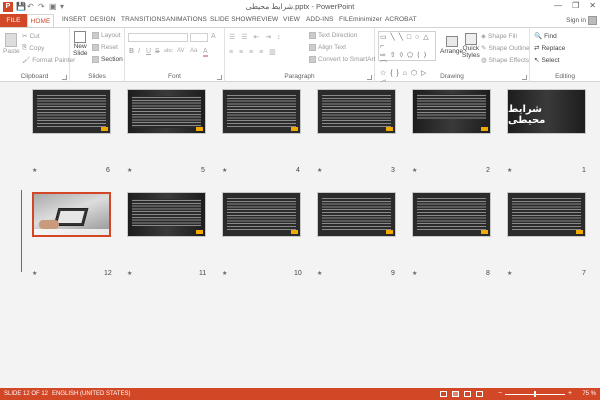 This screenshot has height=400, width=600. What do you see at coordinates (175, 55) in the screenshot?
I see `font-group: A B I U S abc AV Aa A Font` at bounding box center [175, 55].